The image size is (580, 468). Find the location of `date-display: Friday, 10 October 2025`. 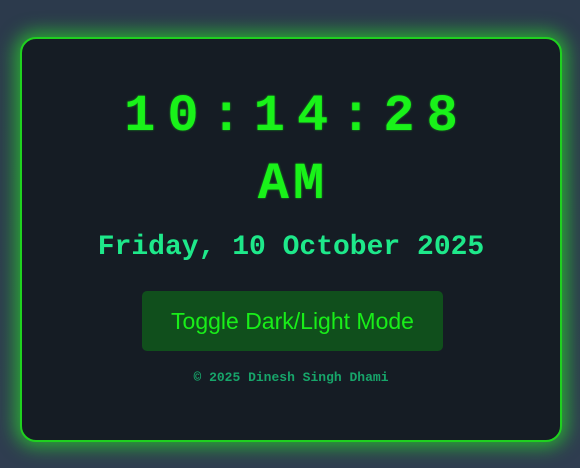

date-display: Friday, 10 October 2025 is located at coordinates (291, 247).